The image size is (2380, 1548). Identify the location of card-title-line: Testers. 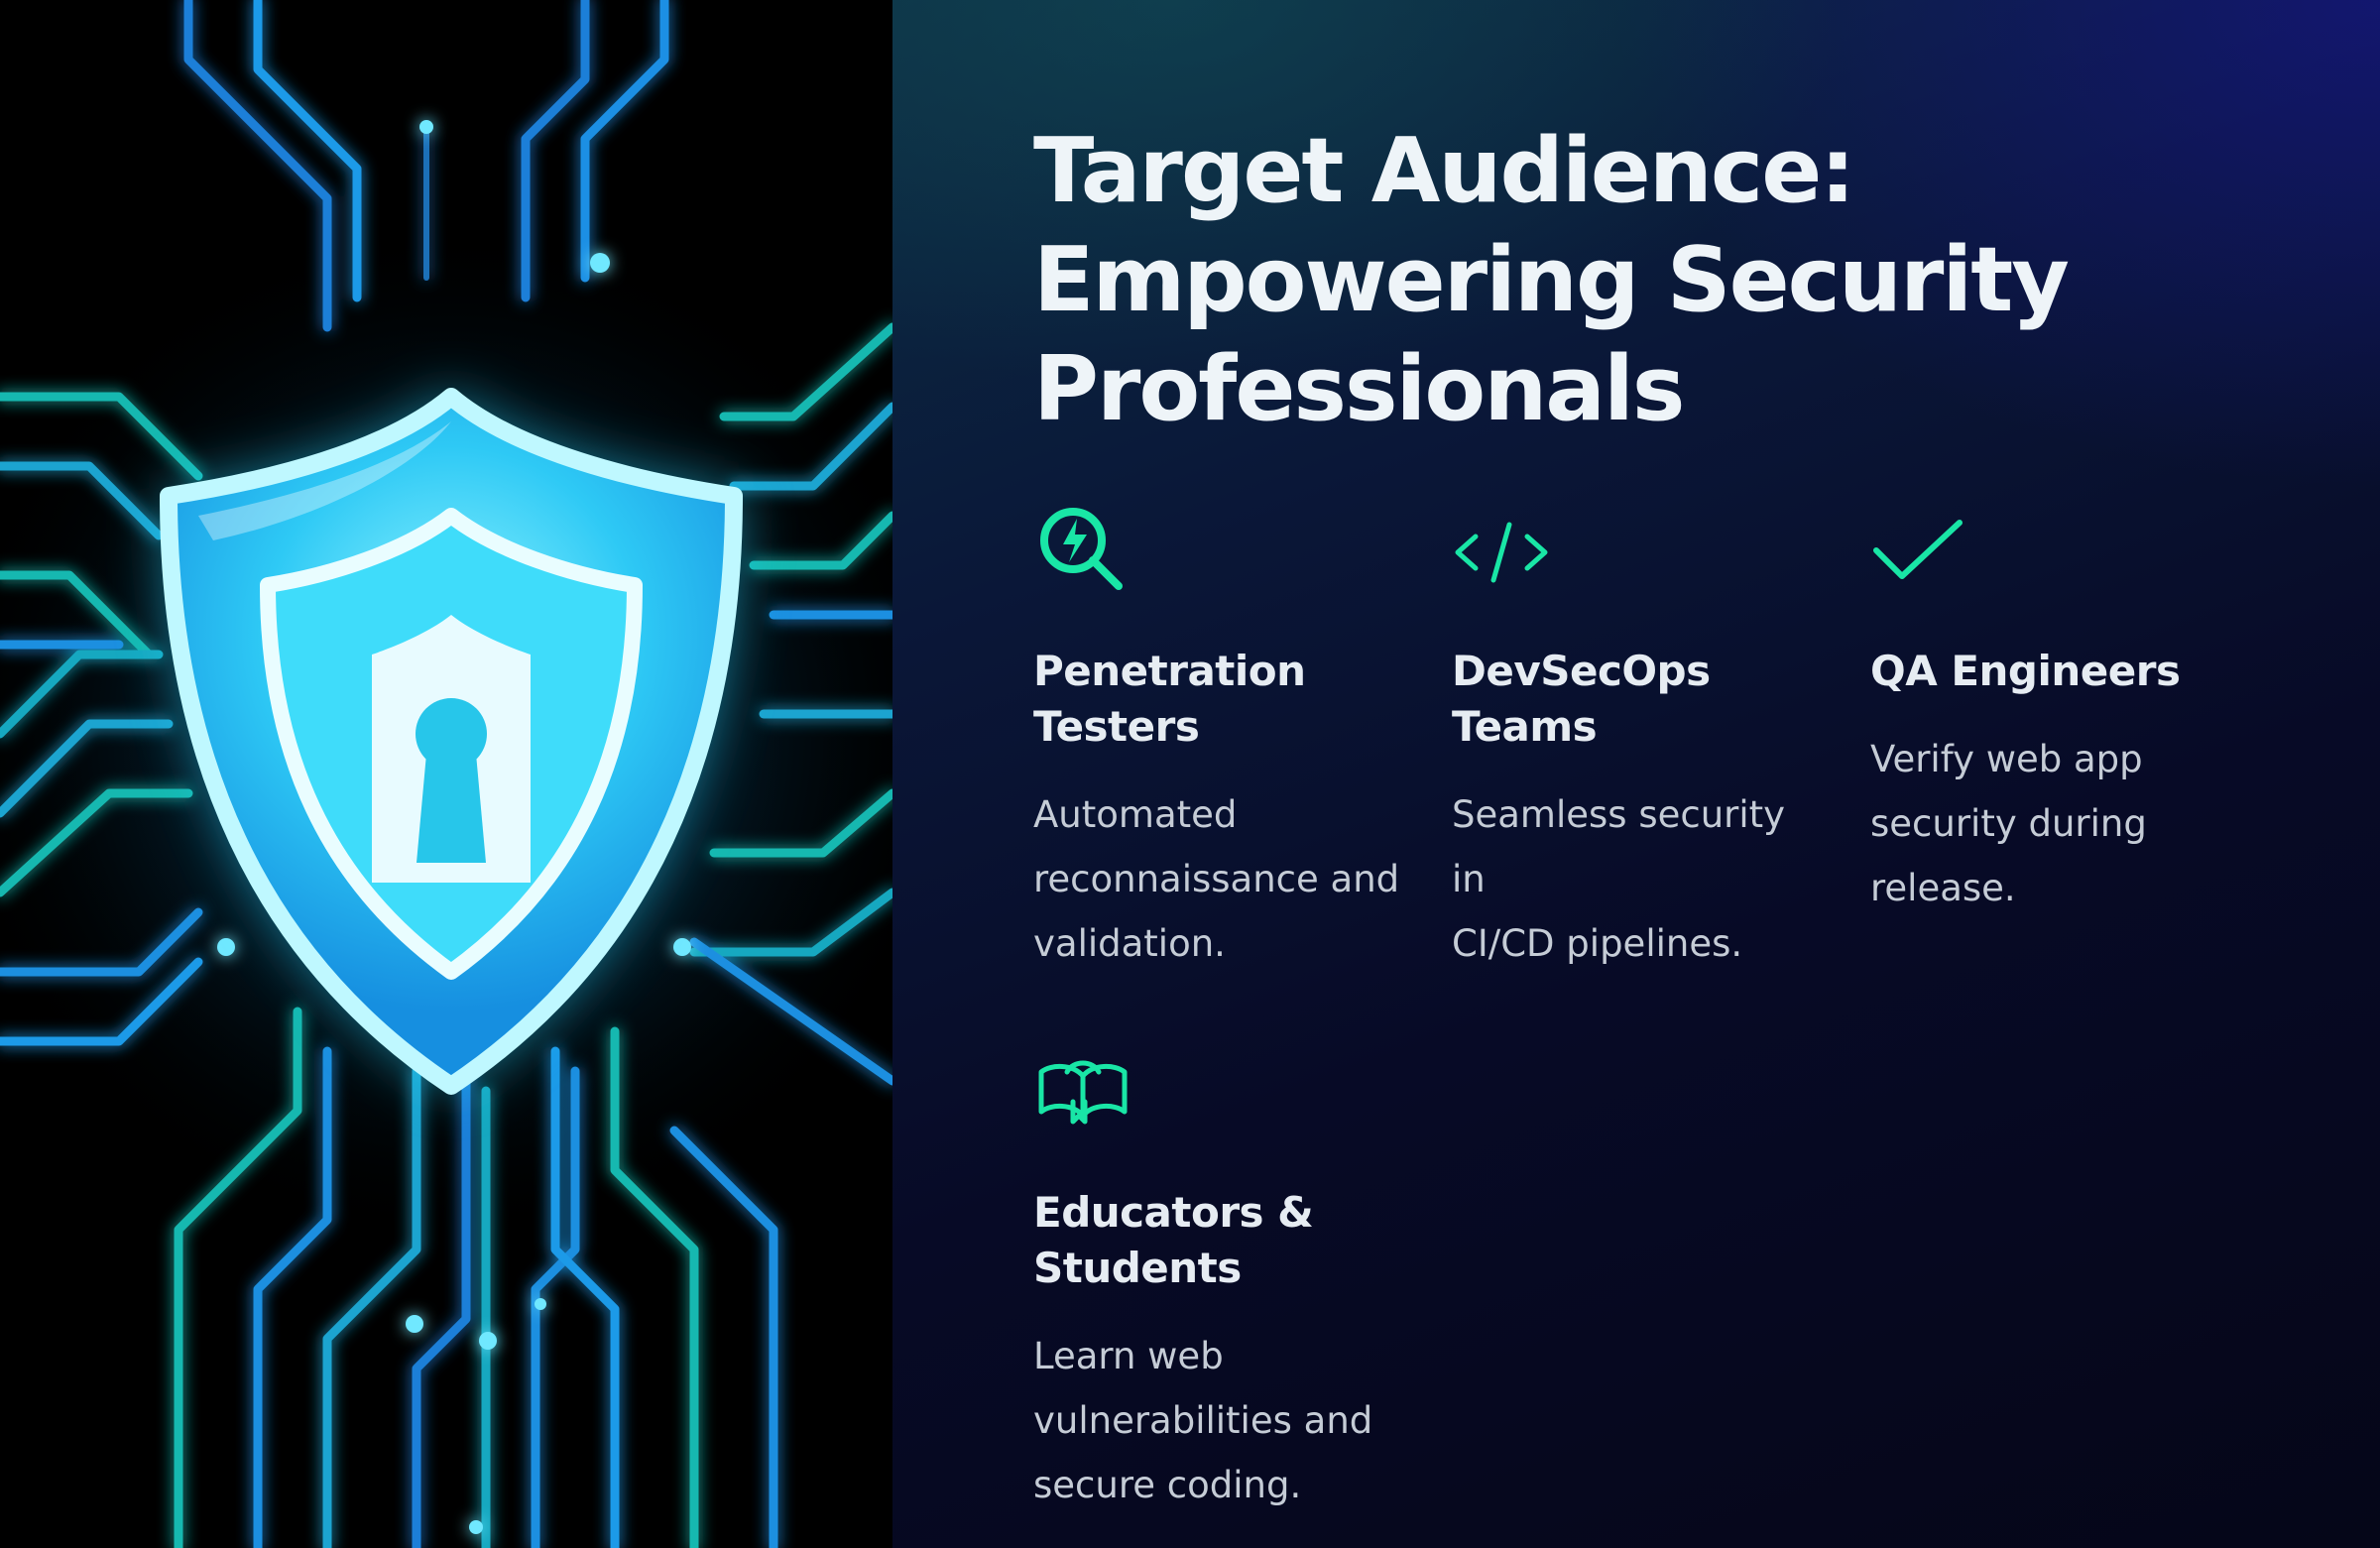
(1116, 727).